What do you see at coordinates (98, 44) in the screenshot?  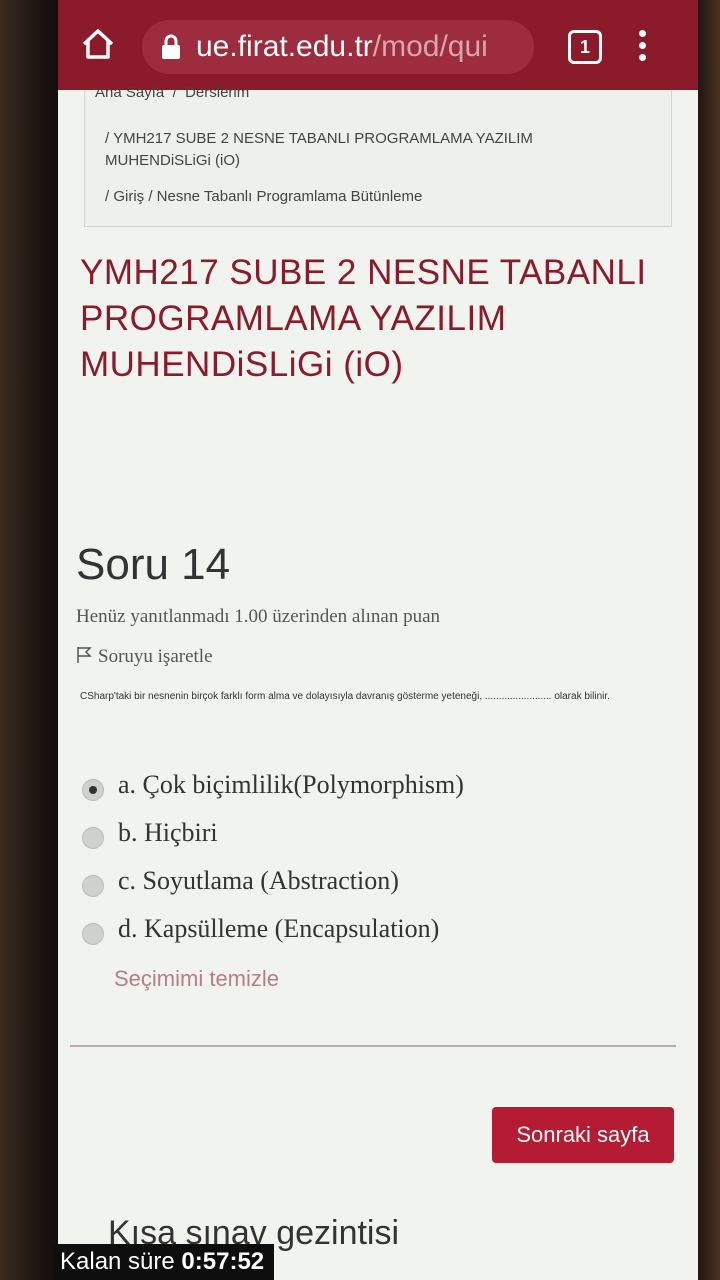 I see `home-icon` at bounding box center [98, 44].